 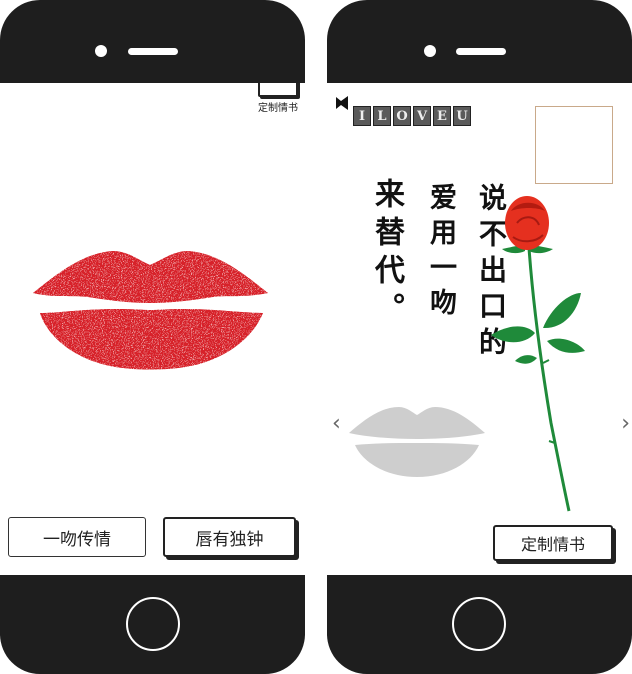 What do you see at coordinates (440, 253) in the screenshot?
I see `poem-column-2: 爱用一吻` at bounding box center [440, 253].